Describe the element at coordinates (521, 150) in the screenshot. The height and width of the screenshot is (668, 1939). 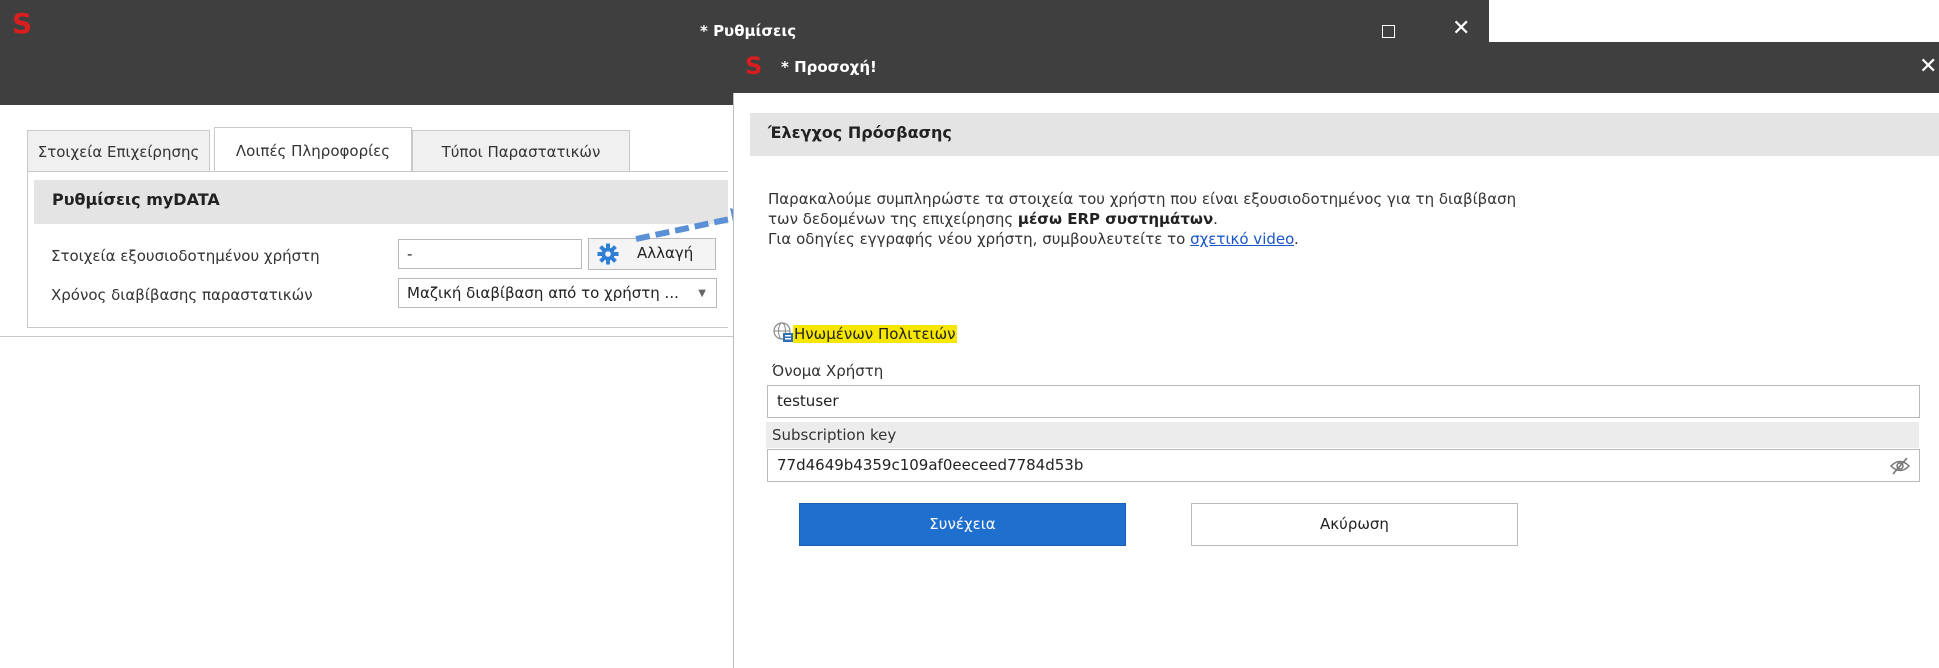
I see `tab-document-types: Τύποι Παραστατικών` at that location.